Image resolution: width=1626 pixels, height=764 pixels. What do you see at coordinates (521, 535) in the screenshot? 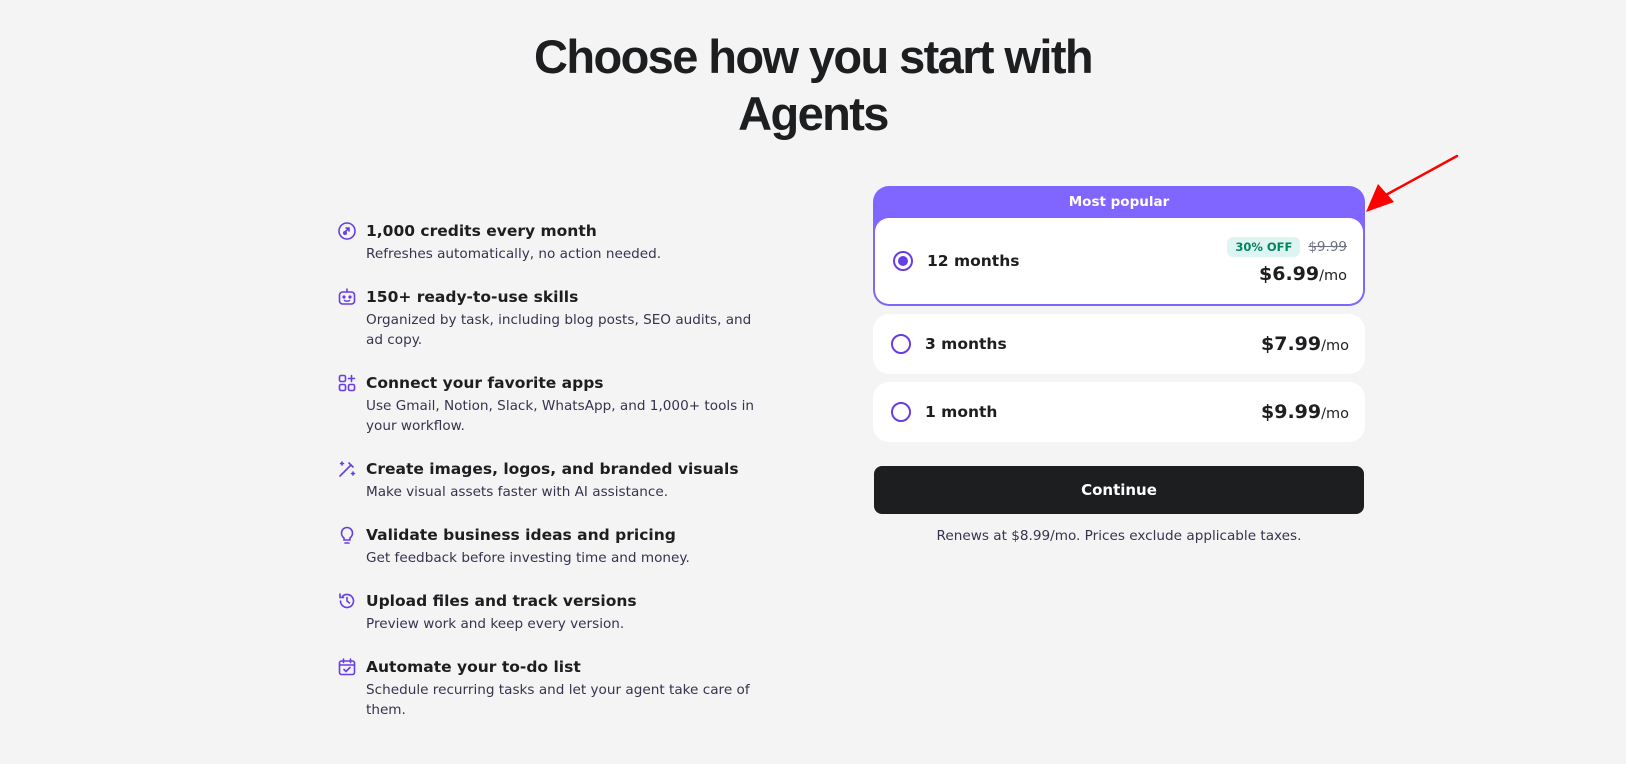
I see `feature-title: Validate business ideas and pricing` at bounding box center [521, 535].